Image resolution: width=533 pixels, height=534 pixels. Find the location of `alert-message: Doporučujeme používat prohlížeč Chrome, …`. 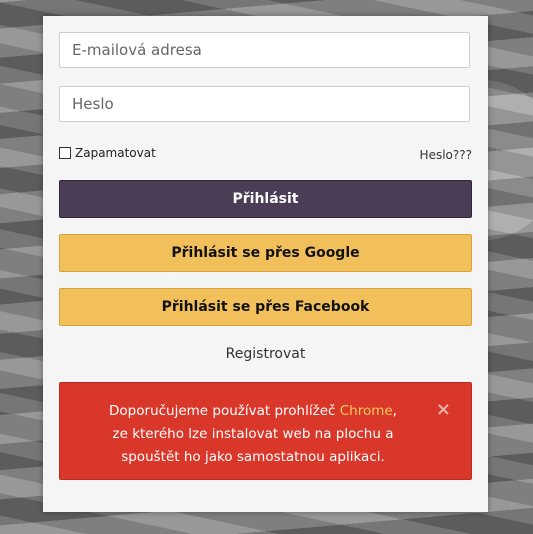

alert-message: Doporučujeme používat prohlížeč Chrome, … is located at coordinates (253, 434).